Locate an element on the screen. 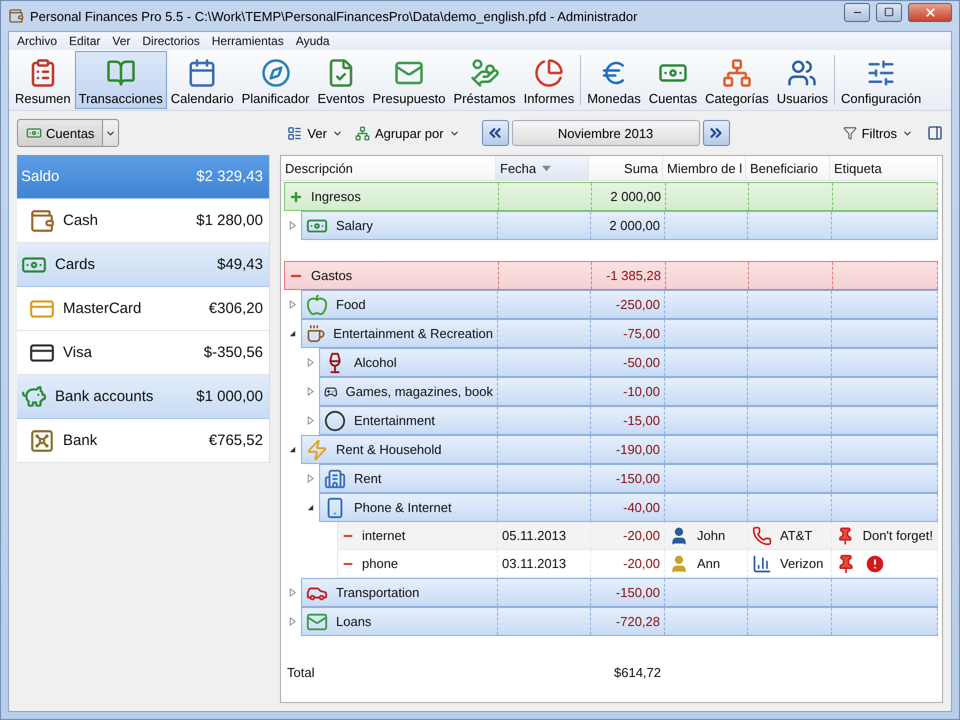  account-row: Cash $1 280,00 is located at coordinates (143, 221).